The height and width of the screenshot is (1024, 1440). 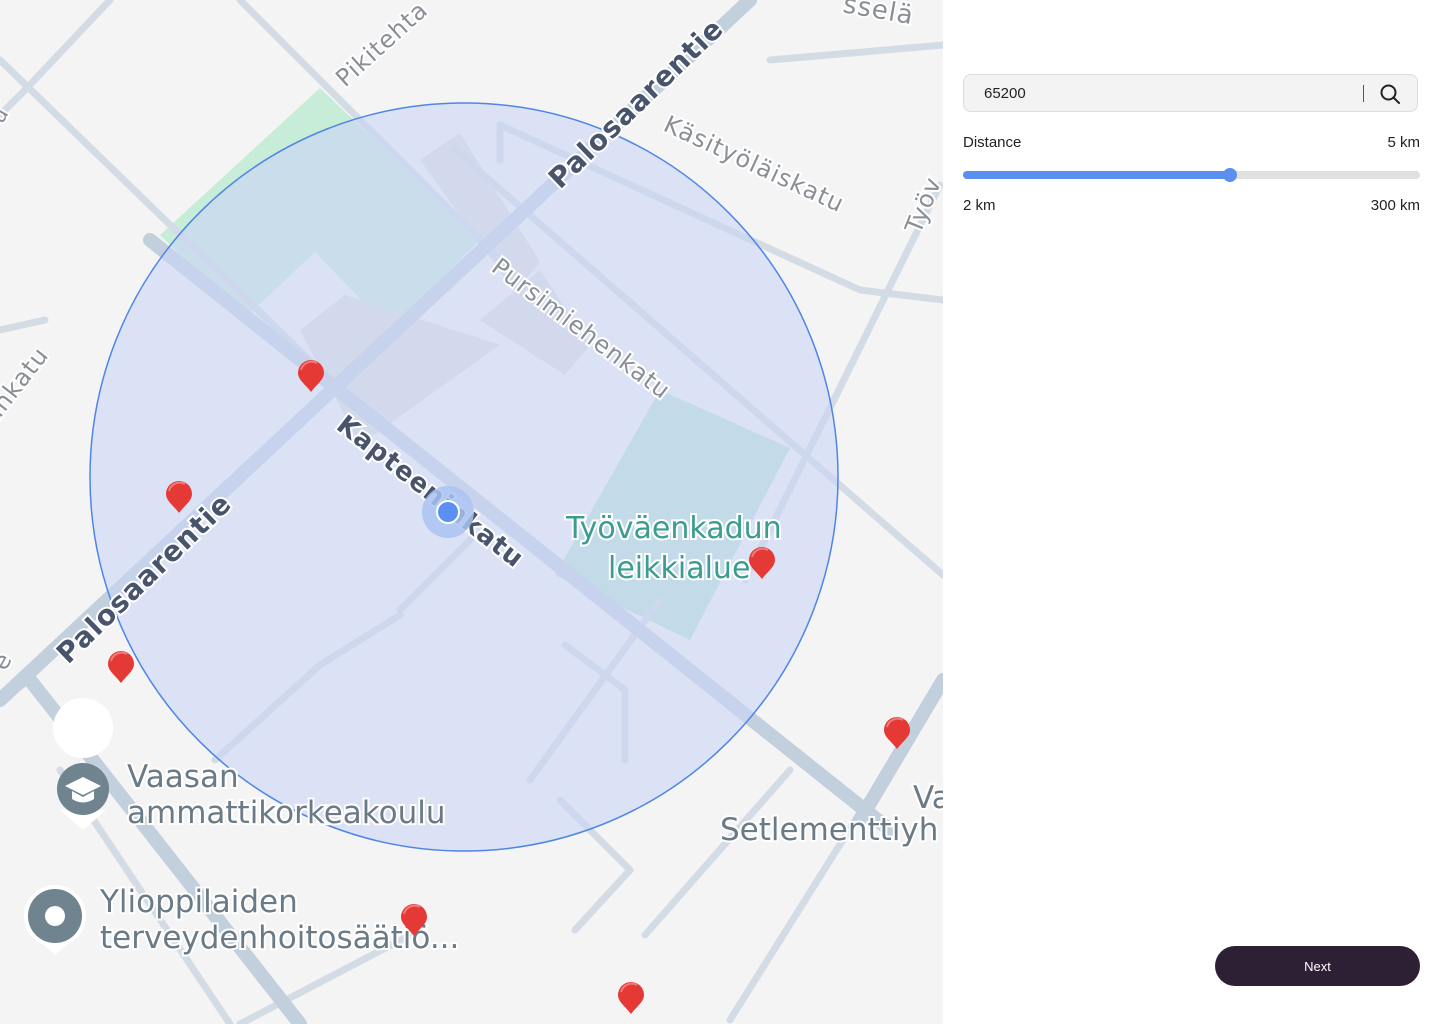 I want to click on distance-value: 5 km, so click(x=1403, y=142).